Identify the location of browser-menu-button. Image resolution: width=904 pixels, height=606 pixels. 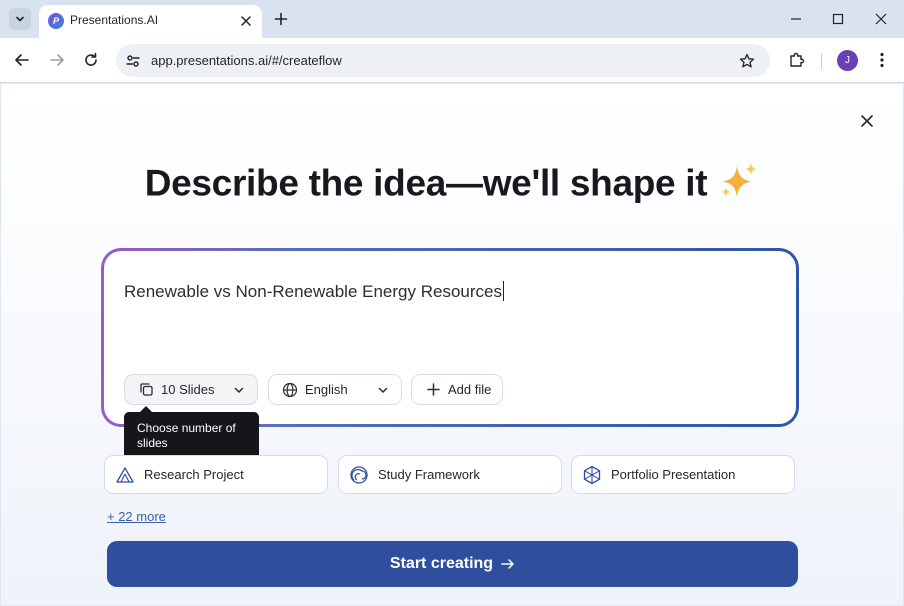
(882, 60).